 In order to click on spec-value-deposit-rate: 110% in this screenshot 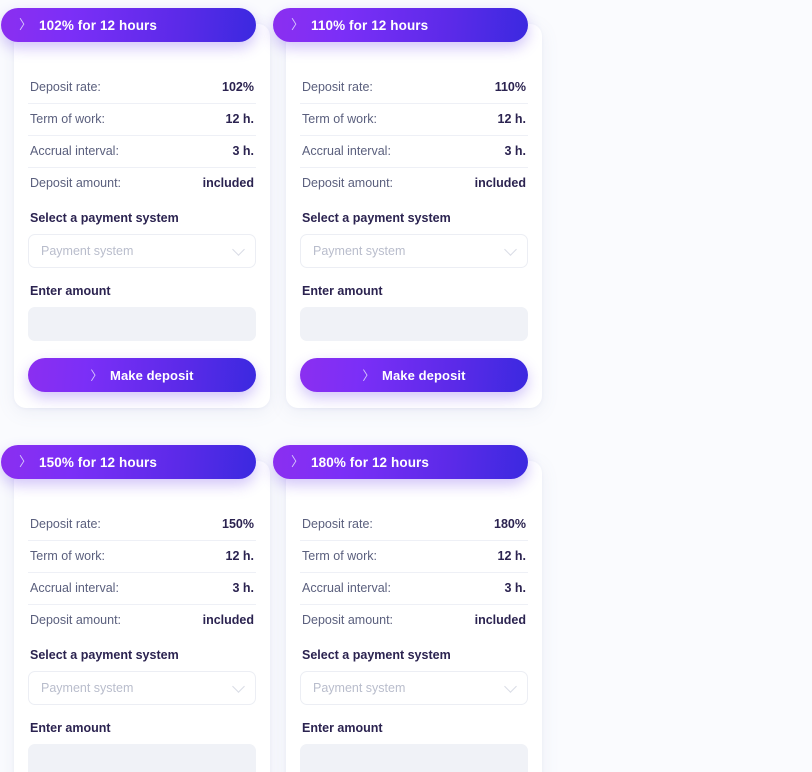, I will do `click(510, 87)`.